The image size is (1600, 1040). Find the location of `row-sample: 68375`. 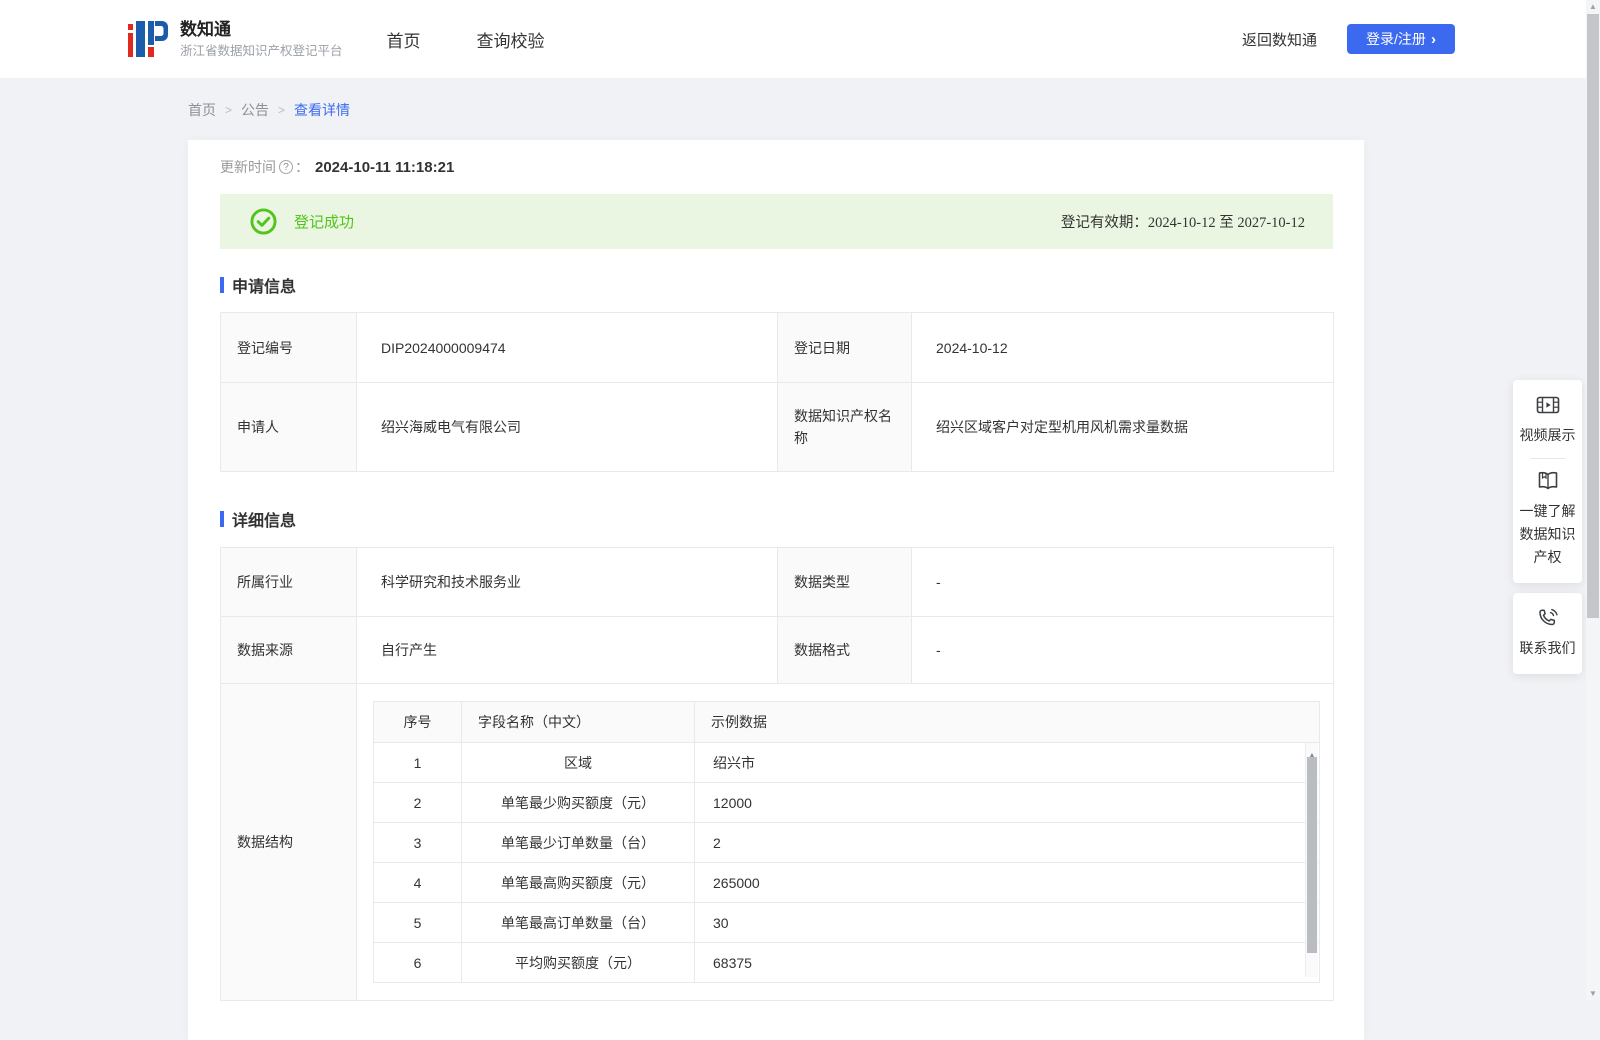

row-sample: 68375 is located at coordinates (1007, 962).